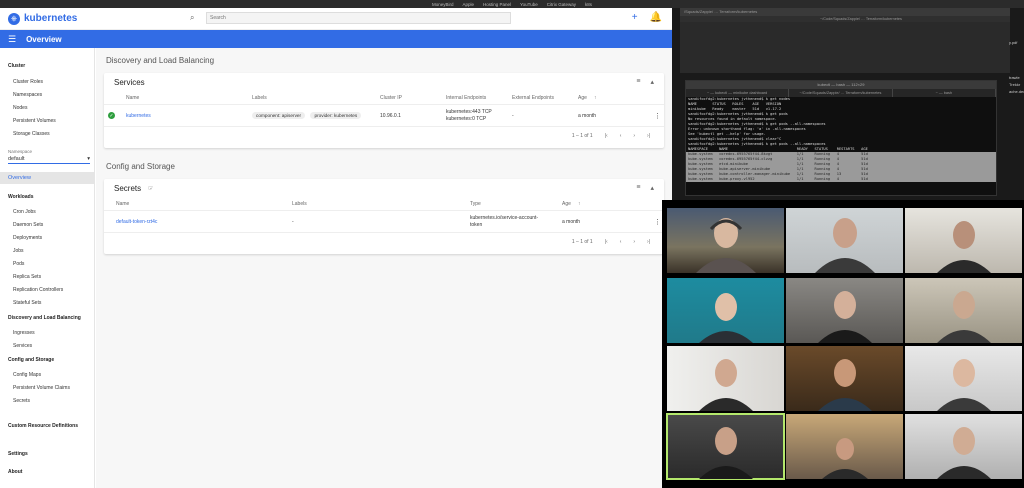 The width and height of the screenshot is (1024, 488). What do you see at coordinates (656, 17) in the screenshot?
I see `notifications-bell-icon: 🔔` at bounding box center [656, 17].